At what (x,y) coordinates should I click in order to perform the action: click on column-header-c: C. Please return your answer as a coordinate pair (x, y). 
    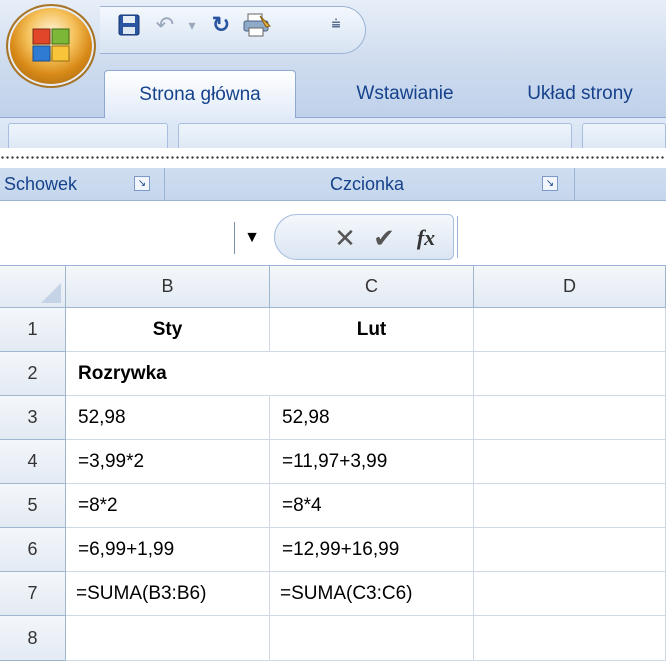
    Looking at the image, I should click on (372, 287).